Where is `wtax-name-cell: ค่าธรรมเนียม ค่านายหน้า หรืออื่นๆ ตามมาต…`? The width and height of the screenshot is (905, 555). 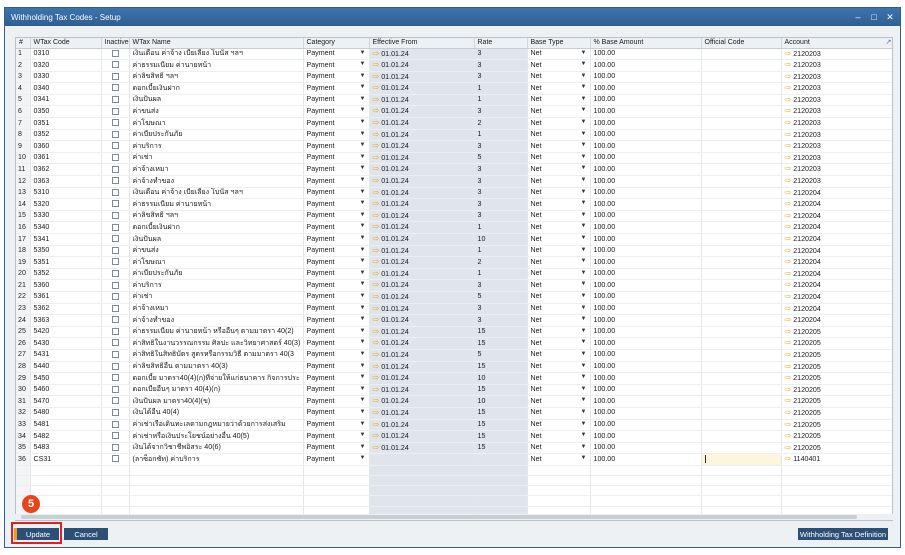 wtax-name-cell: ค่าธรรมเนียม ค่านายหน้า หรืออื่นๆ ตามมาต… is located at coordinates (216, 332).